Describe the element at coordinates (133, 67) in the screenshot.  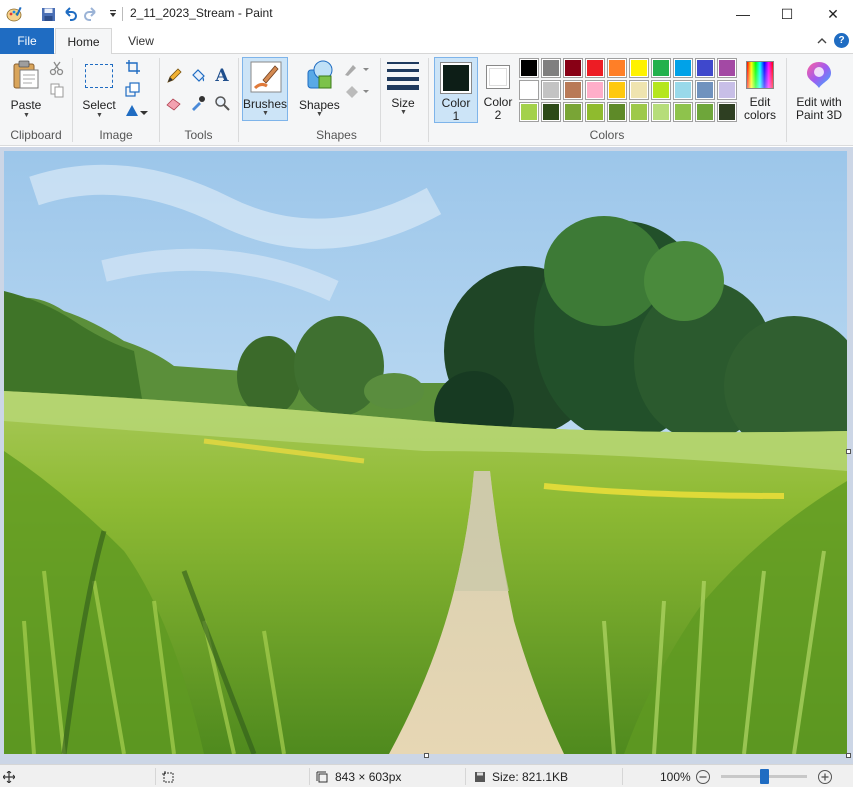
I see `crop-icon` at that location.